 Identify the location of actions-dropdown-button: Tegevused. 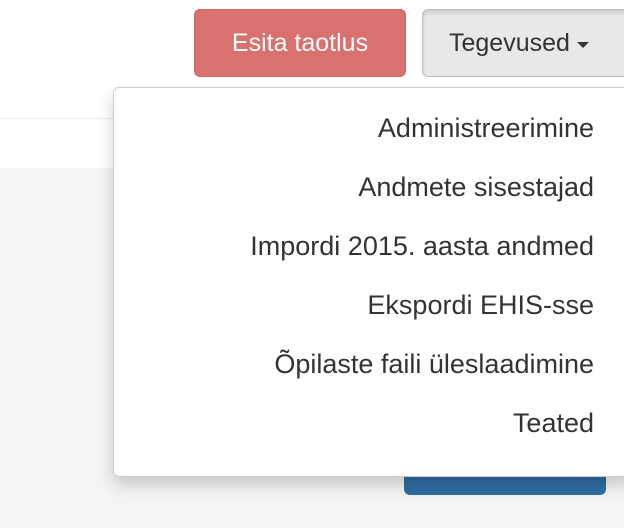
(523, 43).